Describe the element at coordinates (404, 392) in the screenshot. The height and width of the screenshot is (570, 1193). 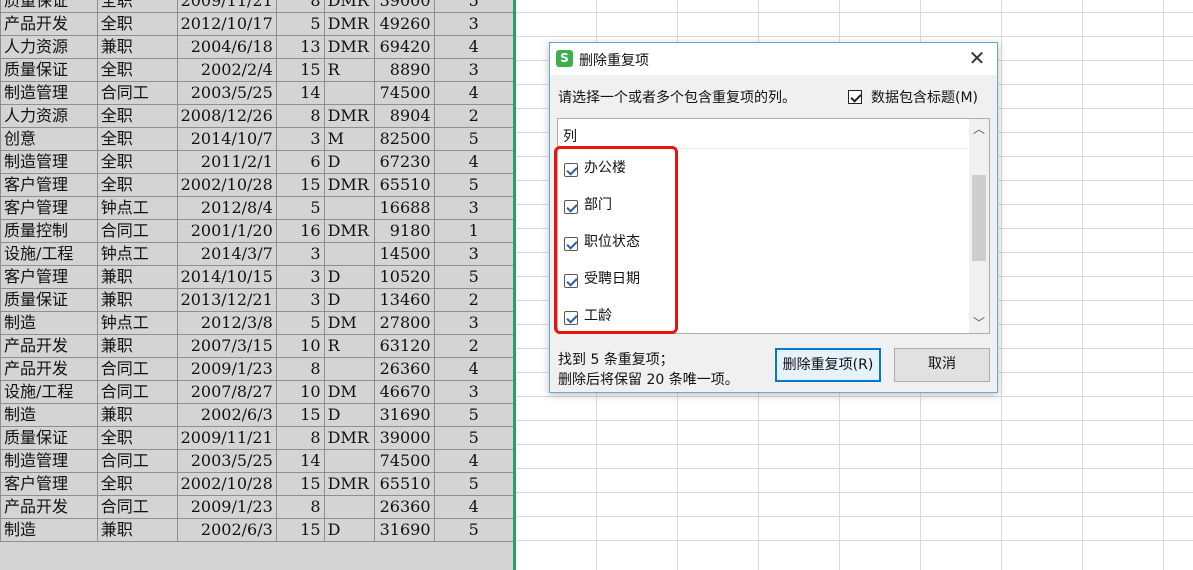
I see `cell-salary: 46670` at that location.